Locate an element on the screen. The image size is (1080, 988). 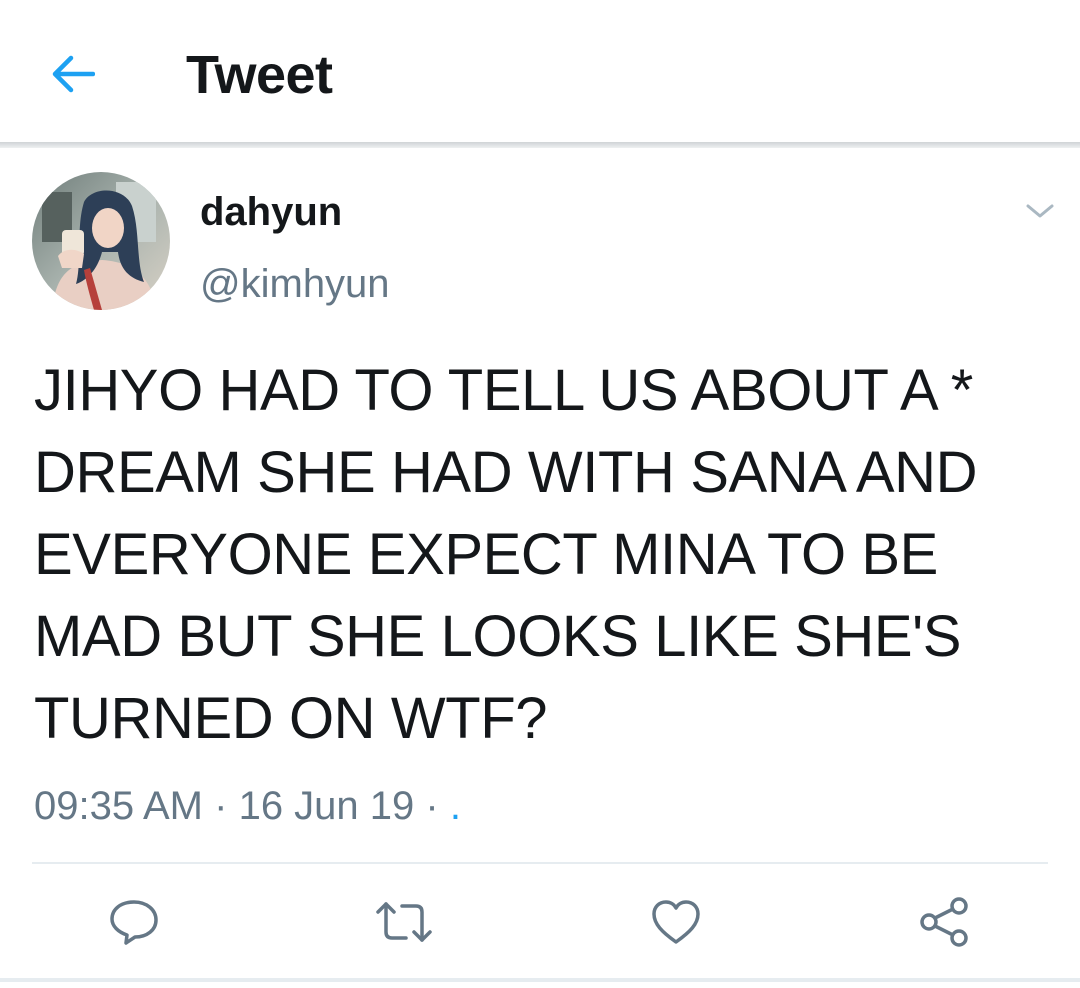
bottom-divider is located at coordinates (540, 980).